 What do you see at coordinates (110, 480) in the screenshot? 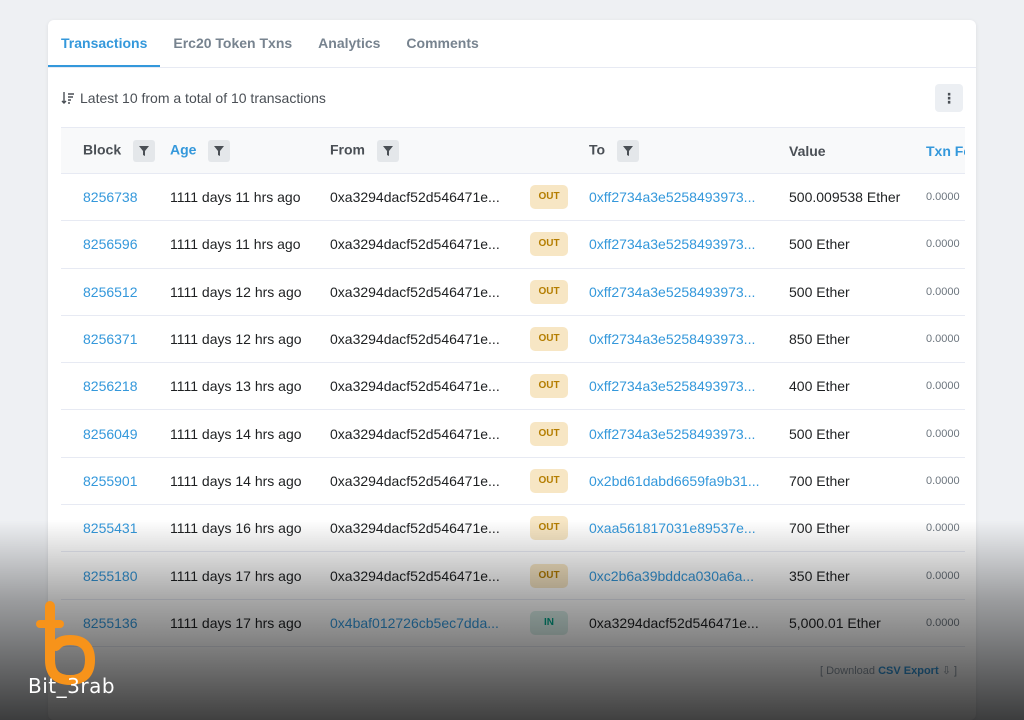
I see `block-link: 8255901` at bounding box center [110, 480].